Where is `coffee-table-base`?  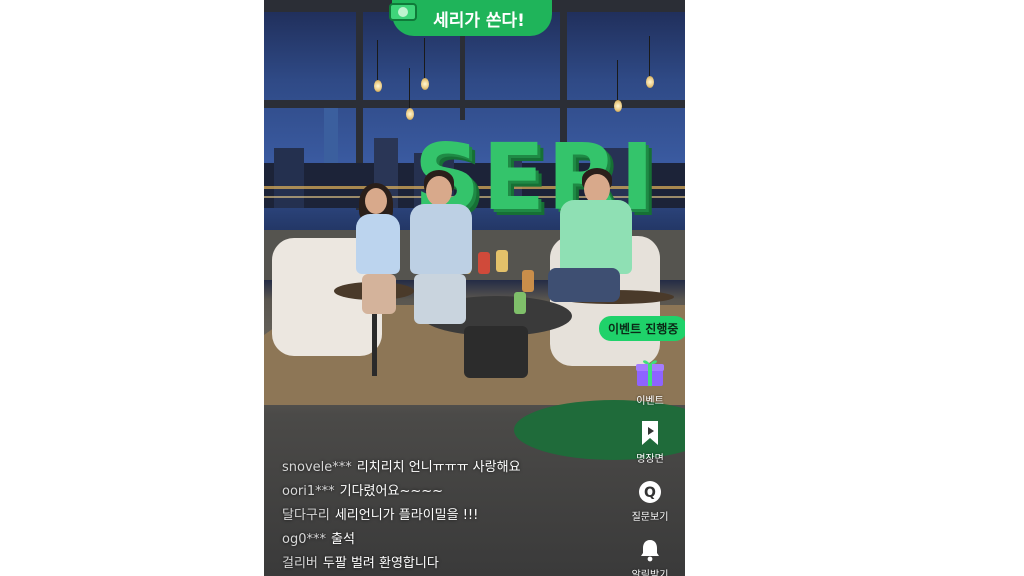
coffee-table-base is located at coordinates (496, 352).